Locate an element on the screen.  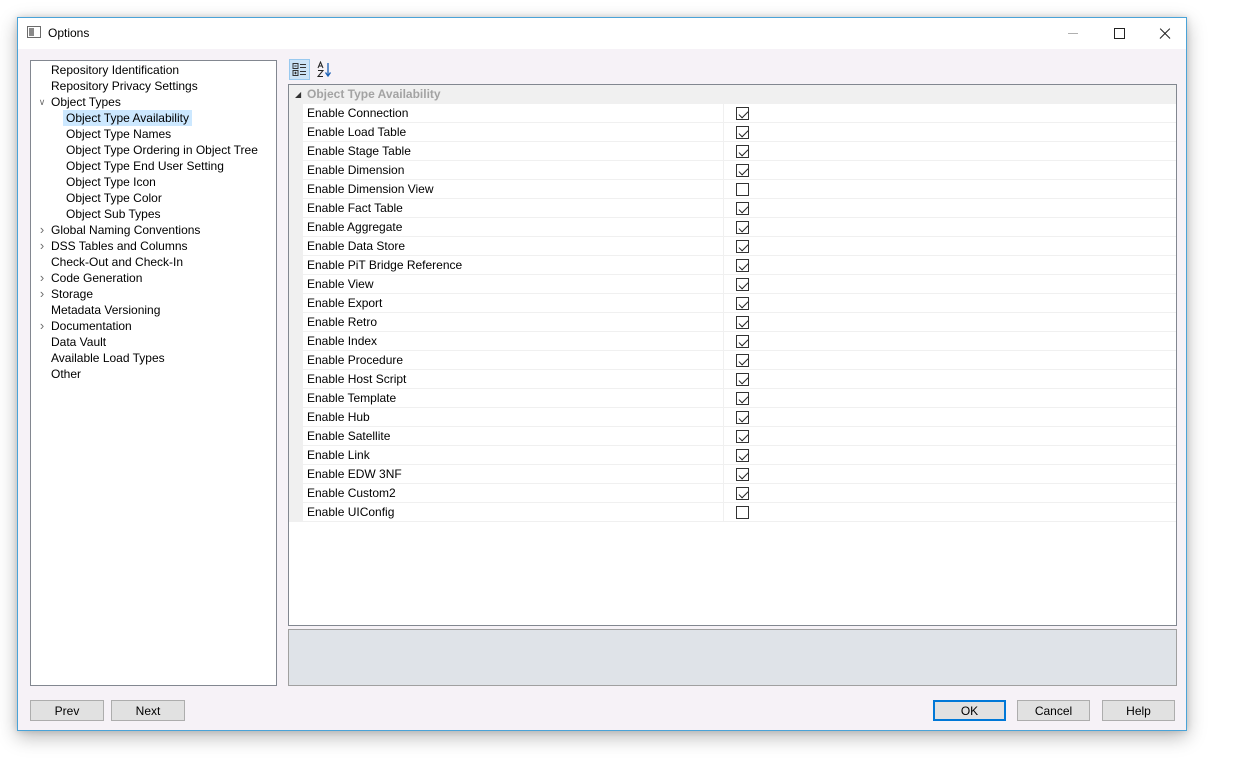
property-name: Enable Connection is located at coordinates (358, 113).